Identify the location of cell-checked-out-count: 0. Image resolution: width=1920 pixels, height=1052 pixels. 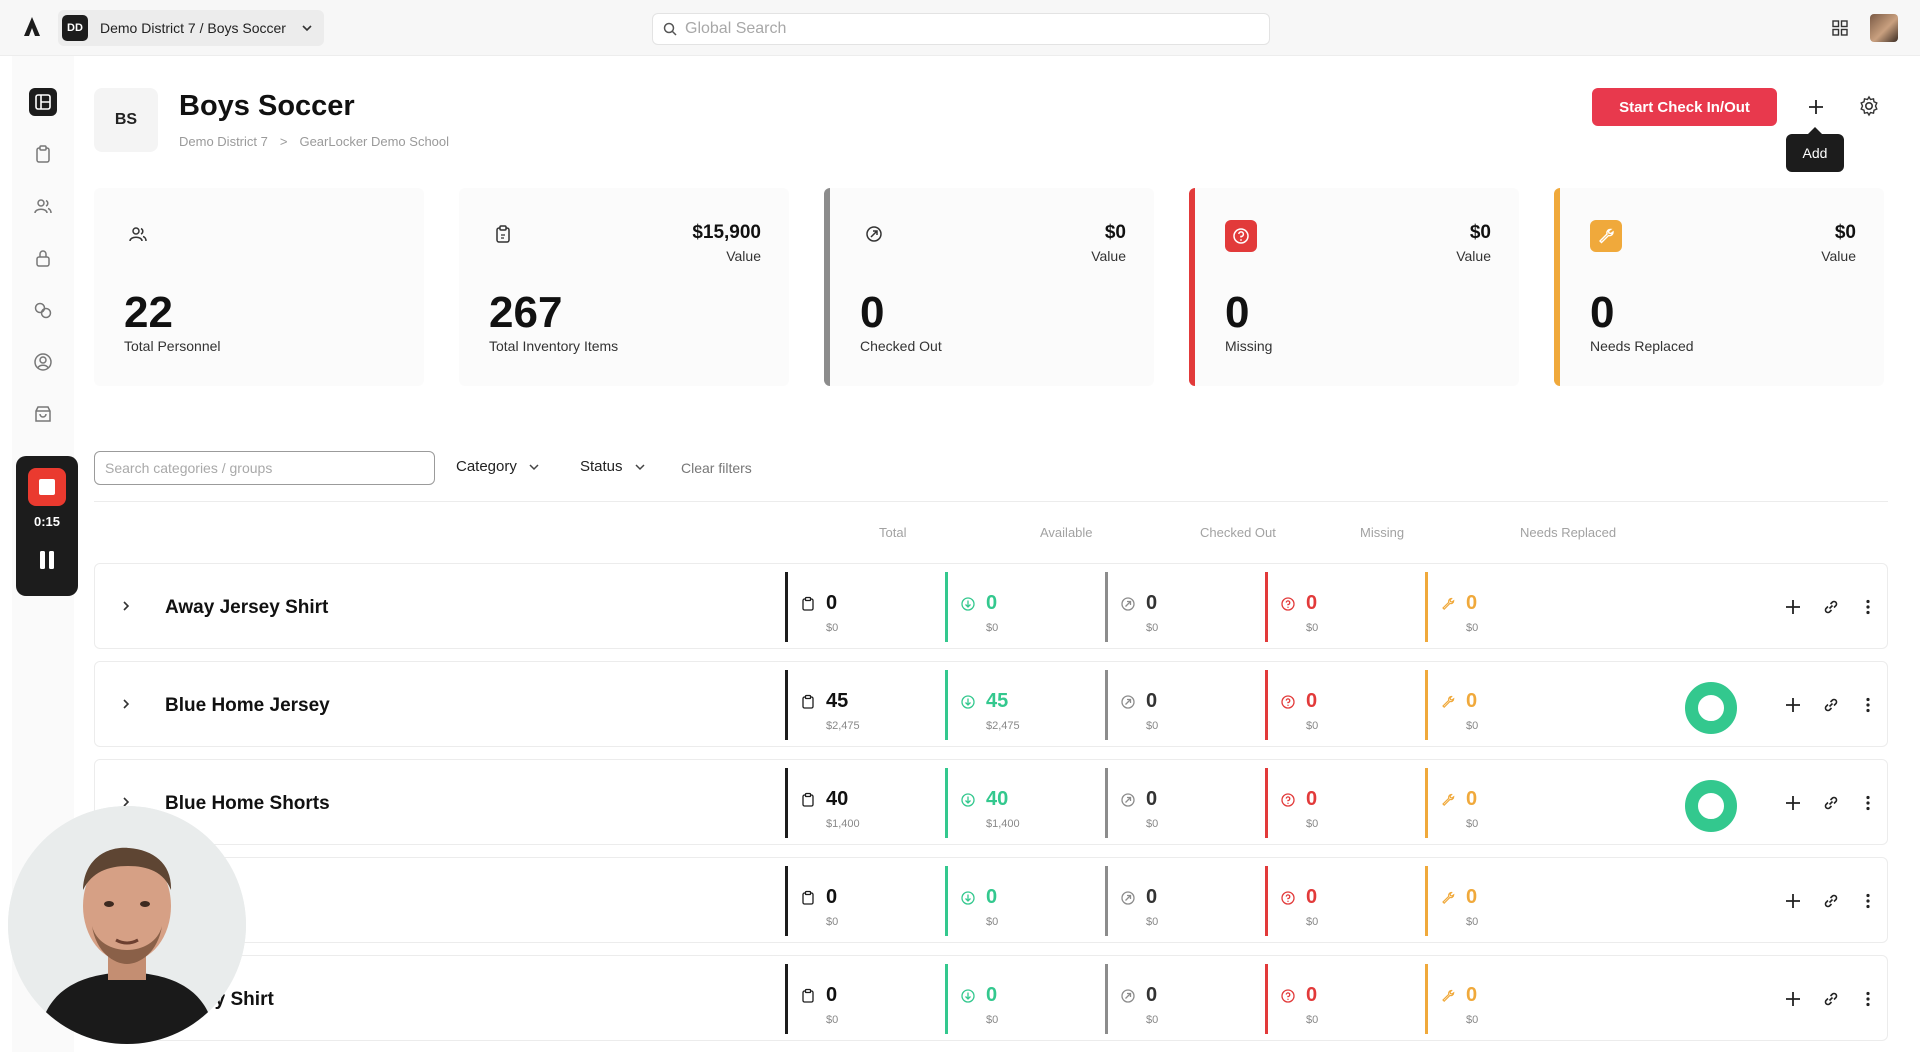
(1152, 995).